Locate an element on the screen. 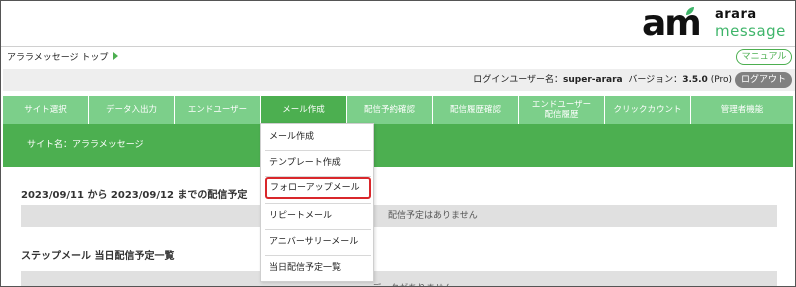  login-user-label: ログインユーザー名： is located at coordinates (518, 80).